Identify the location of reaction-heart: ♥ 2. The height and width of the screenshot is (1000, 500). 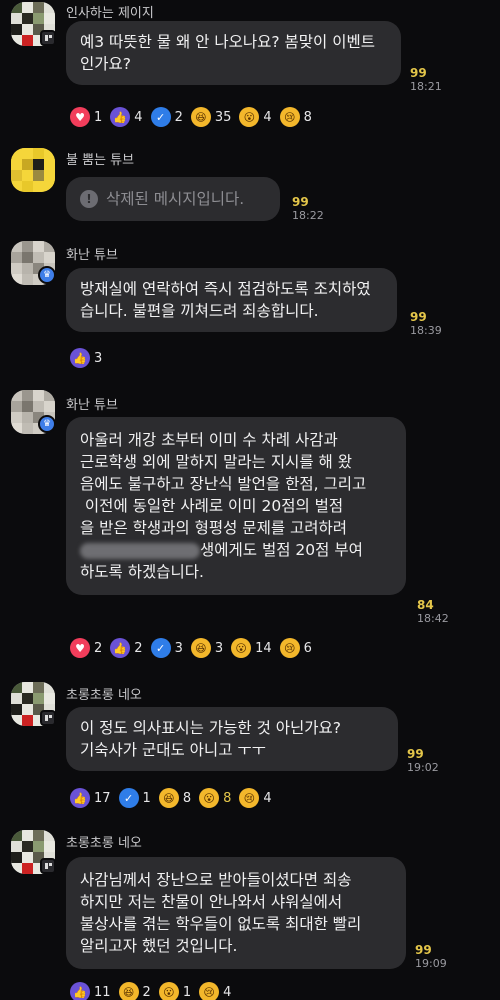
(86, 648).